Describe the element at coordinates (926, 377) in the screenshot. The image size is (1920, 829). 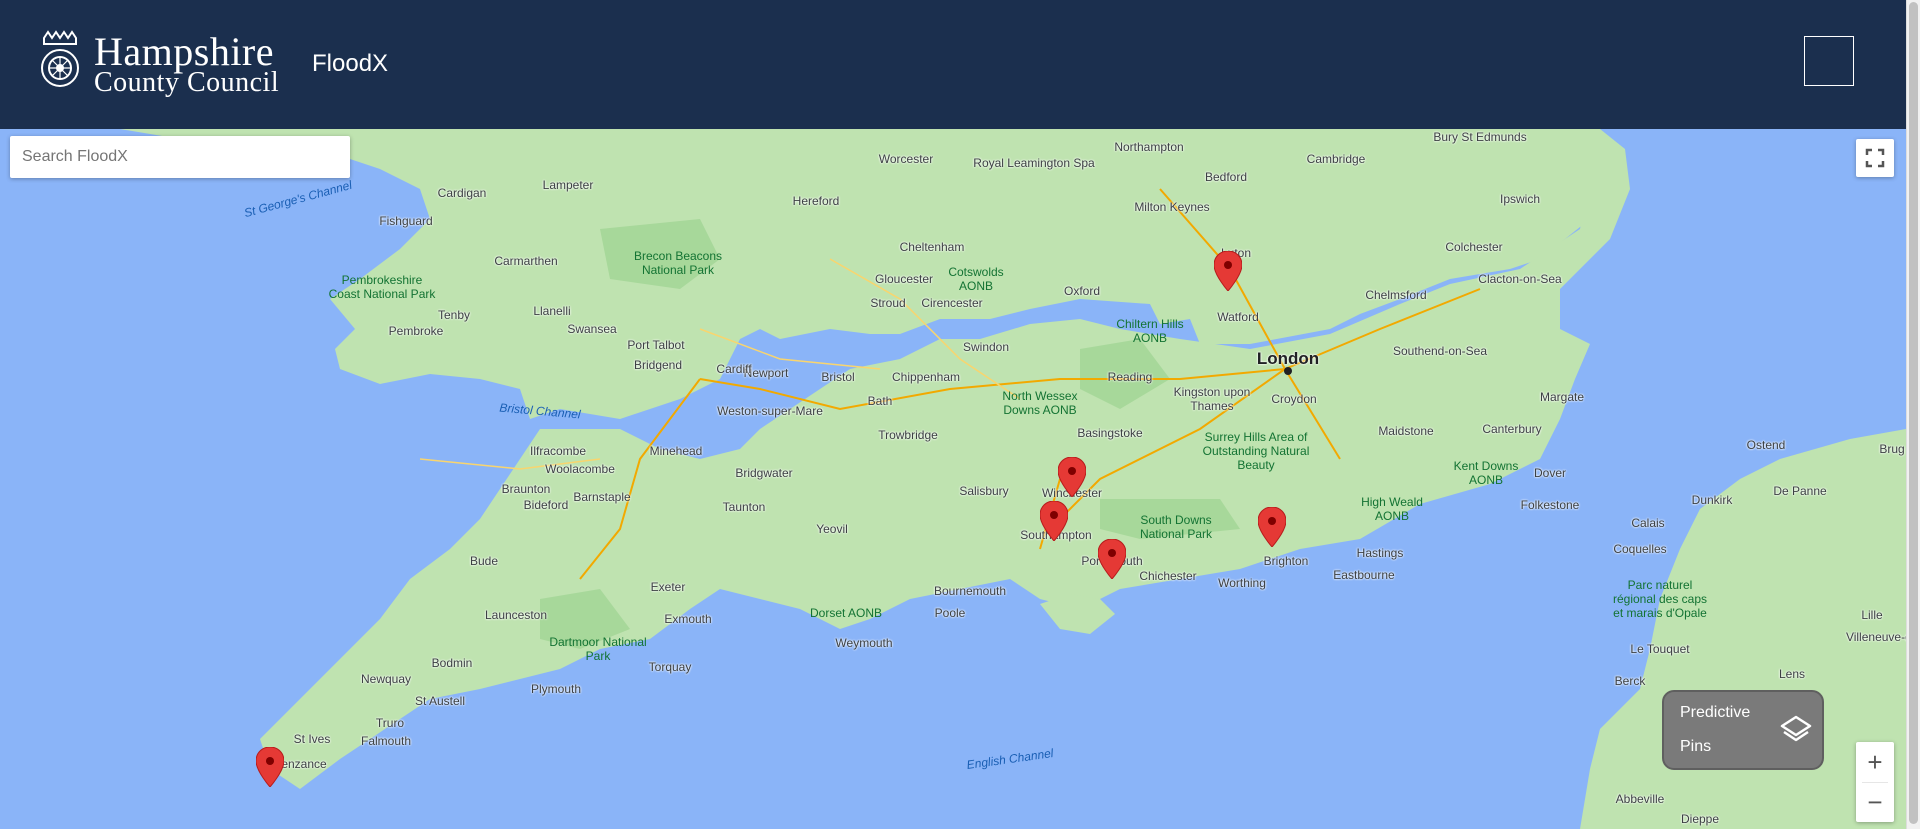
I see `map-label: Chippenham` at that location.